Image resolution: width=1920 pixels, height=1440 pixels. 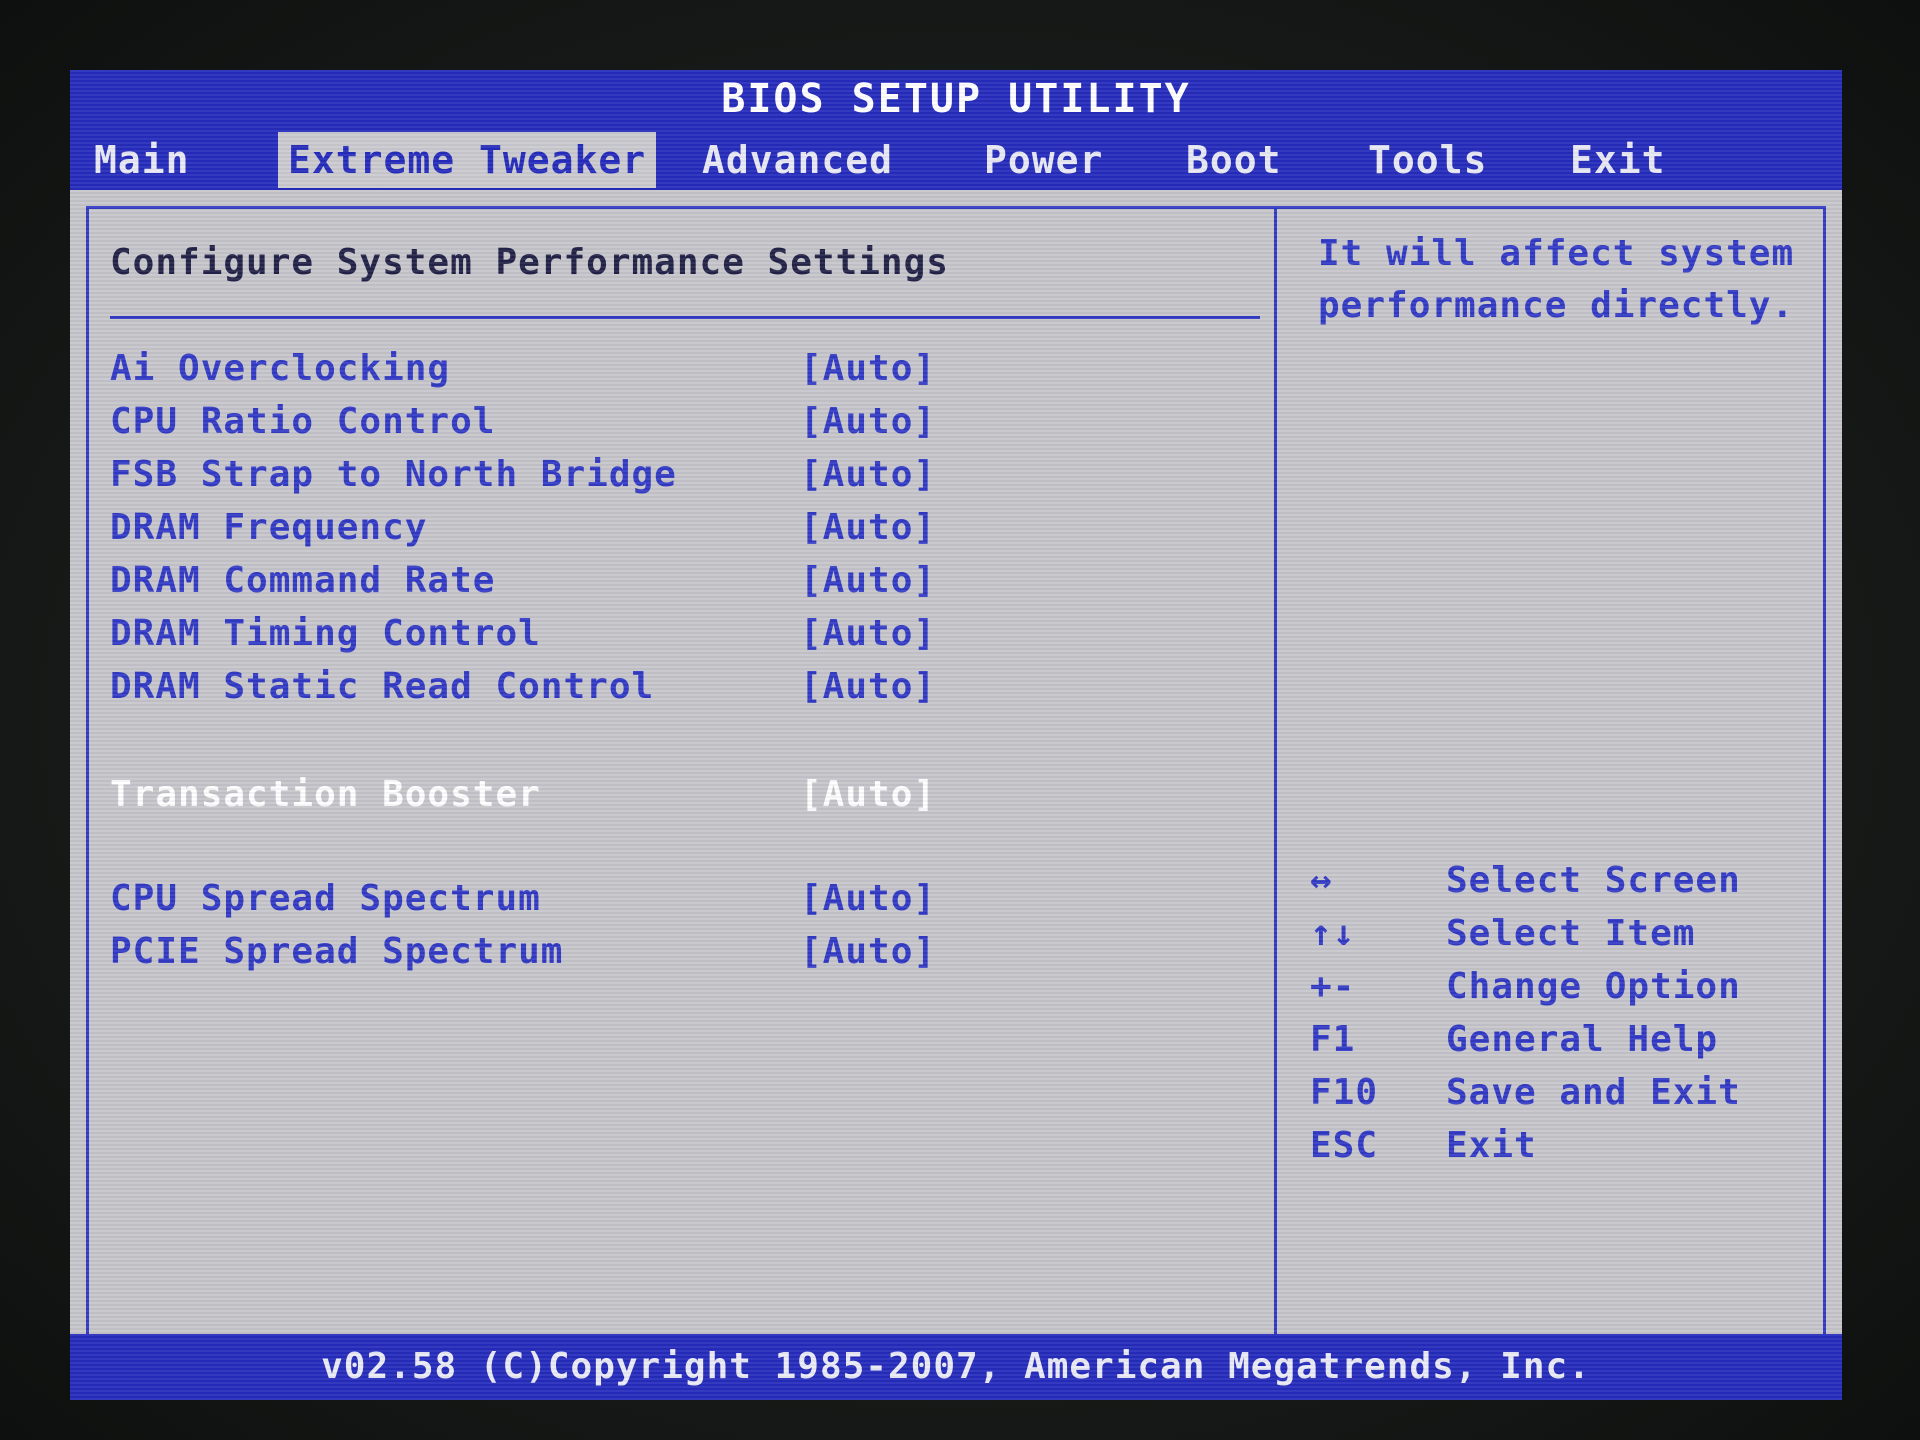 What do you see at coordinates (685, 373) in the screenshot?
I see `setting-ai-overclocking: Ai Overclocking [Auto]` at bounding box center [685, 373].